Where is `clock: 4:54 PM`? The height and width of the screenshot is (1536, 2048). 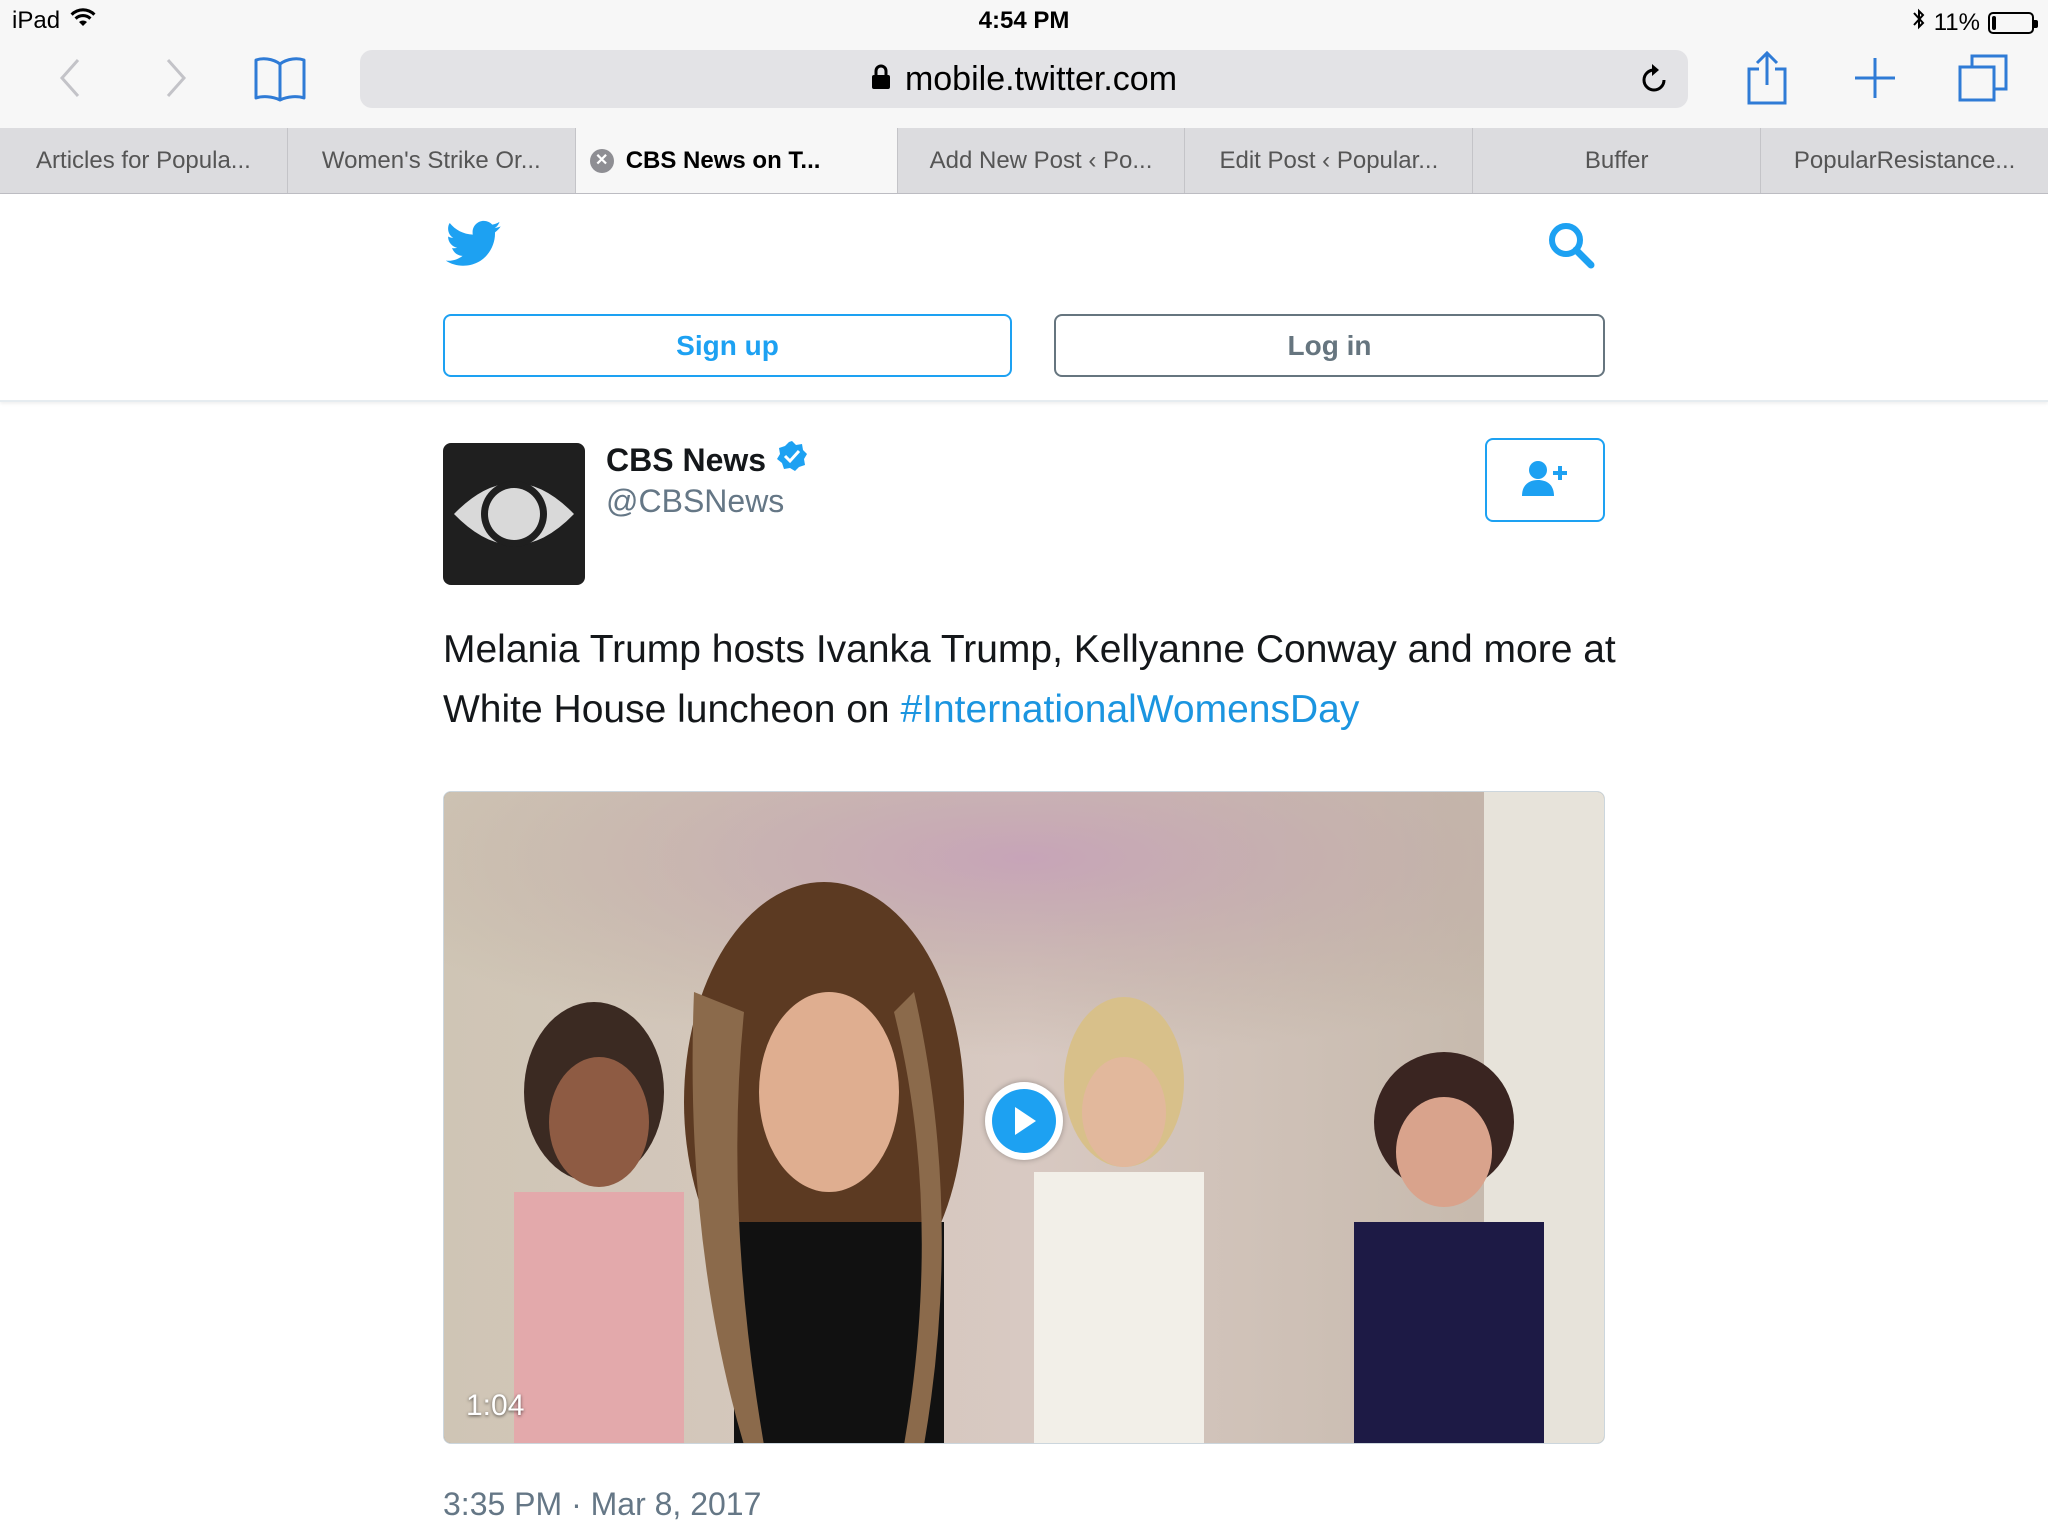
clock: 4:54 PM is located at coordinates (1024, 20).